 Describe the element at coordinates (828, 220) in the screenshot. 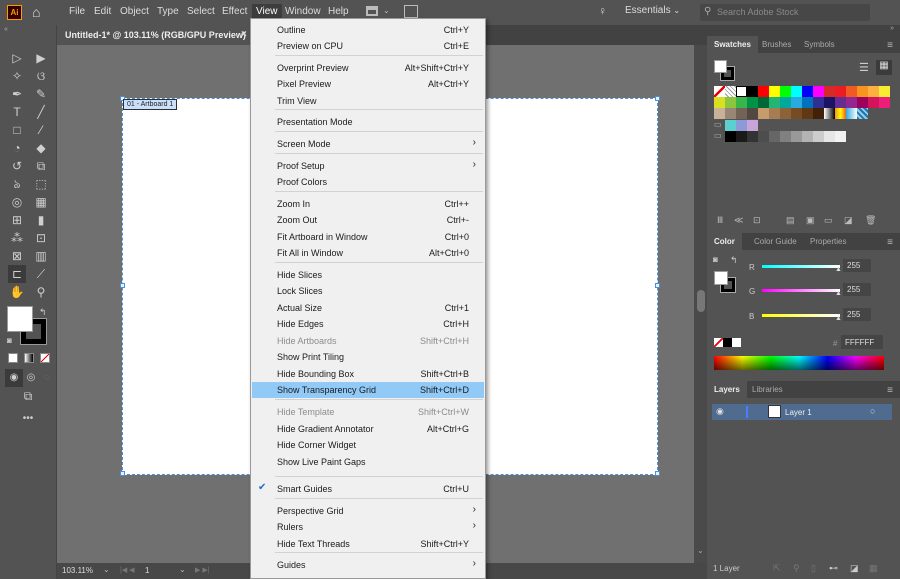

I see `folder-icon: ▭` at that location.